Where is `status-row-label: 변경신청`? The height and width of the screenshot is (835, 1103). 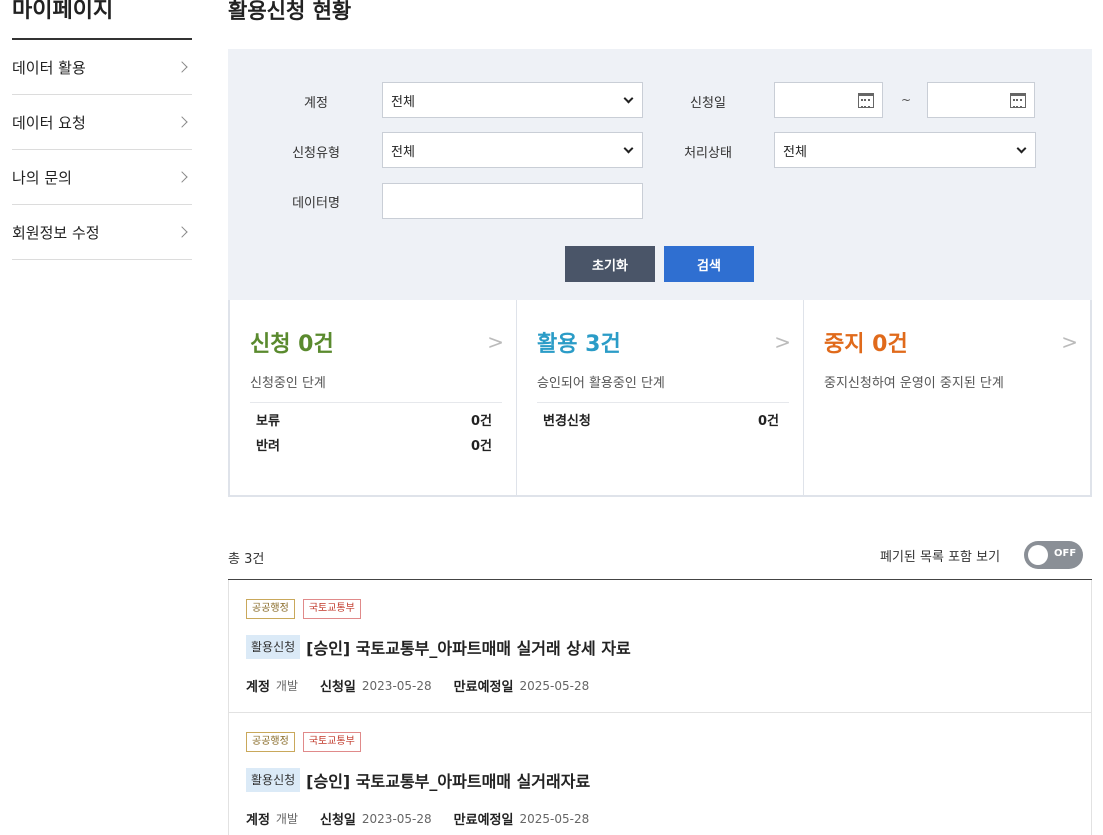 status-row-label: 변경신청 is located at coordinates (567, 421).